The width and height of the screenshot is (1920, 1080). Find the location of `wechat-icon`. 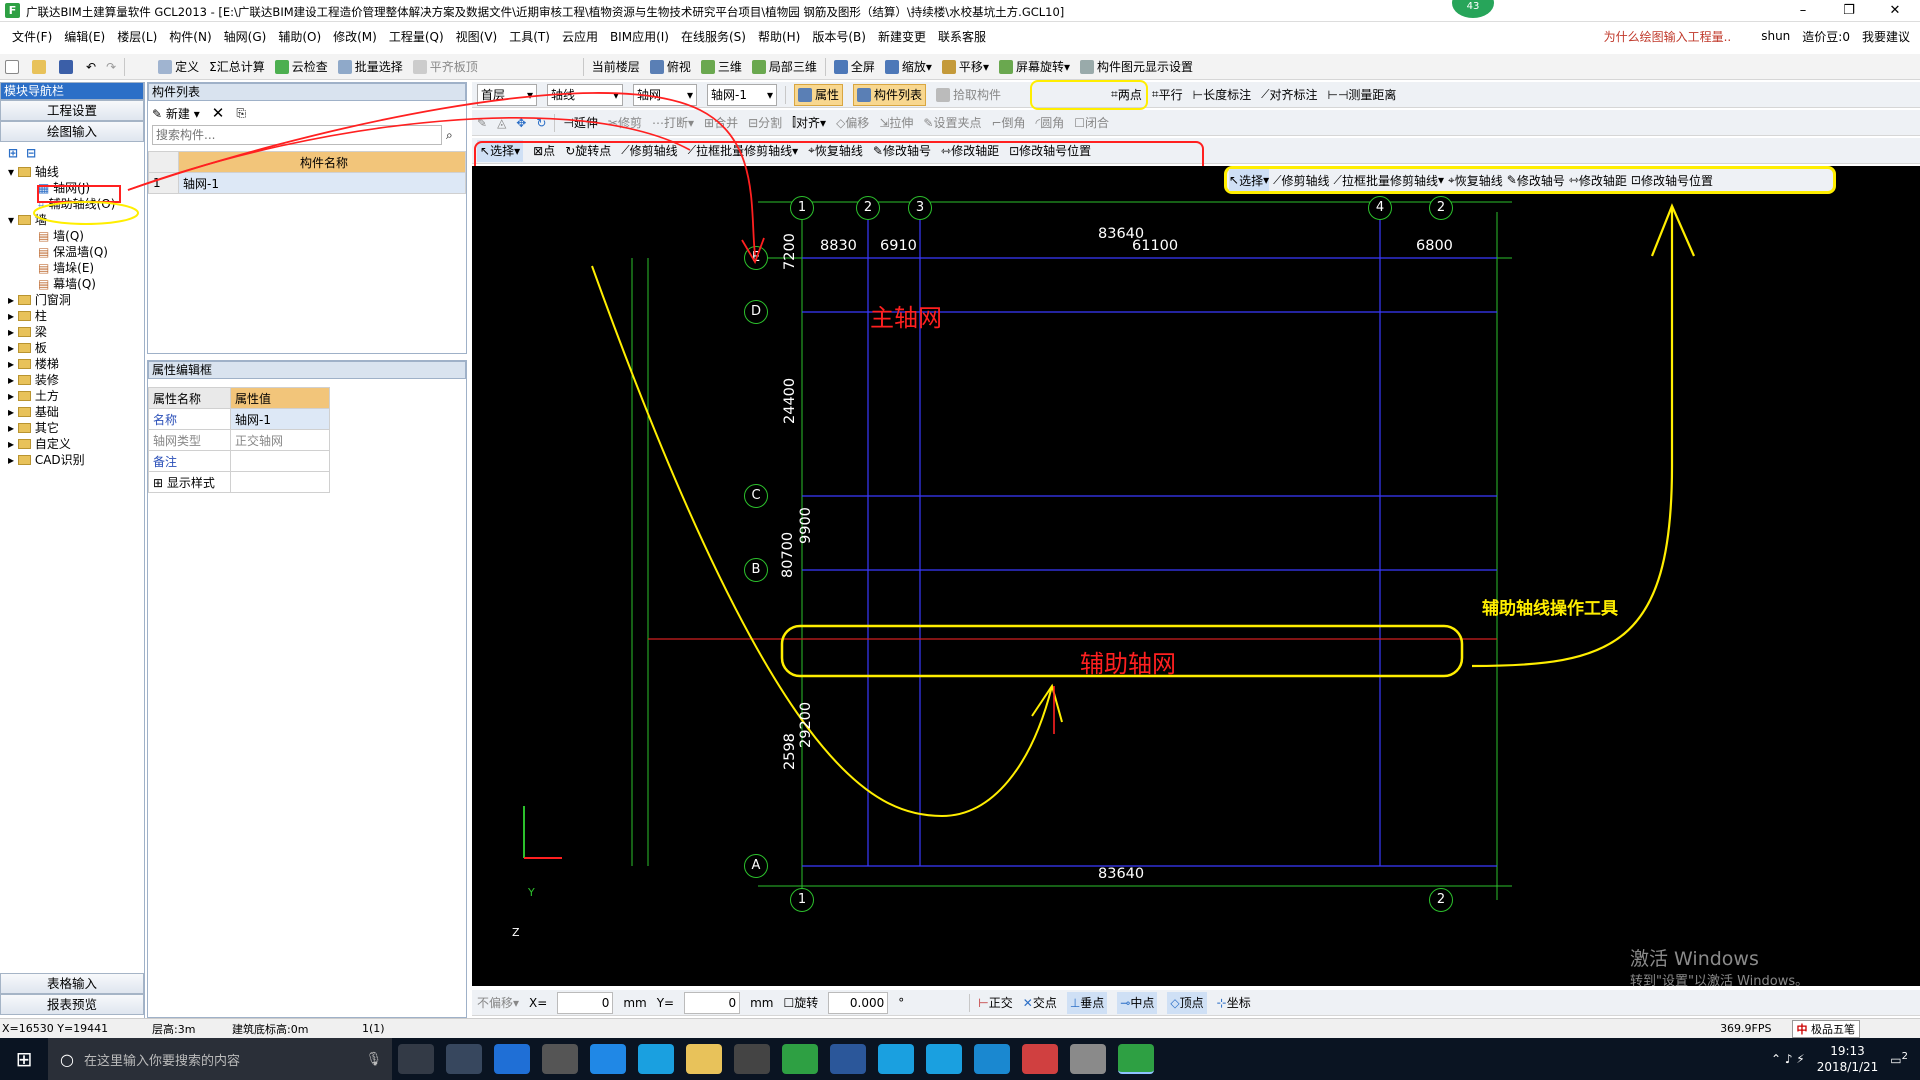

wechat-icon is located at coordinates (800, 1059).